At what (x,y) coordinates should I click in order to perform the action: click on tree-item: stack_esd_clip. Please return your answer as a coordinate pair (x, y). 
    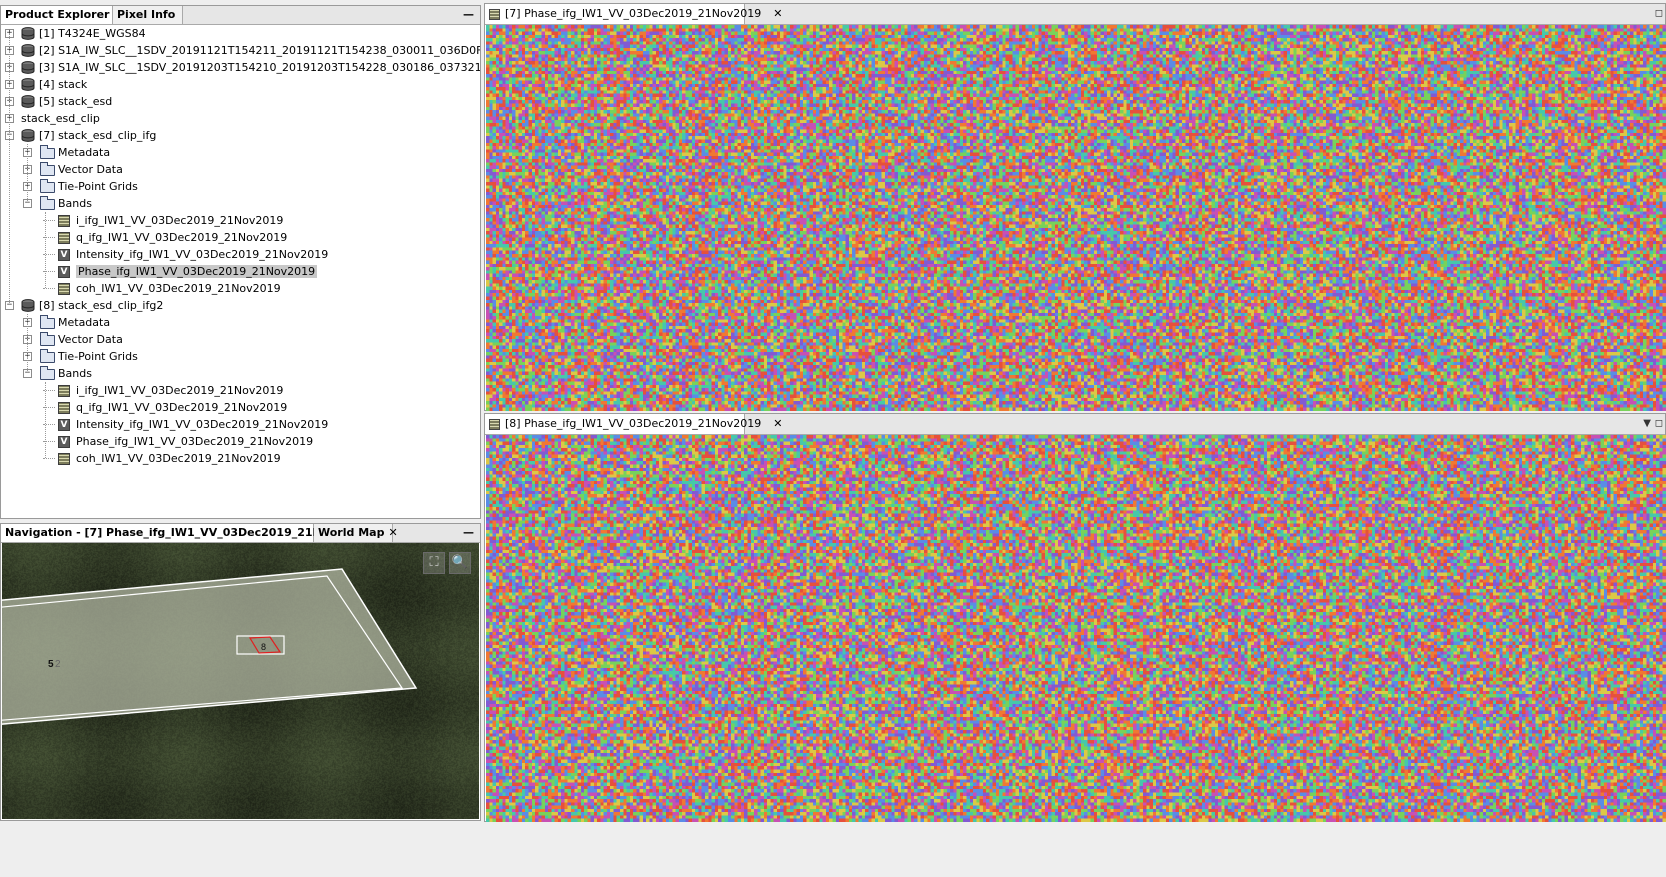
    Looking at the image, I should click on (60, 118).